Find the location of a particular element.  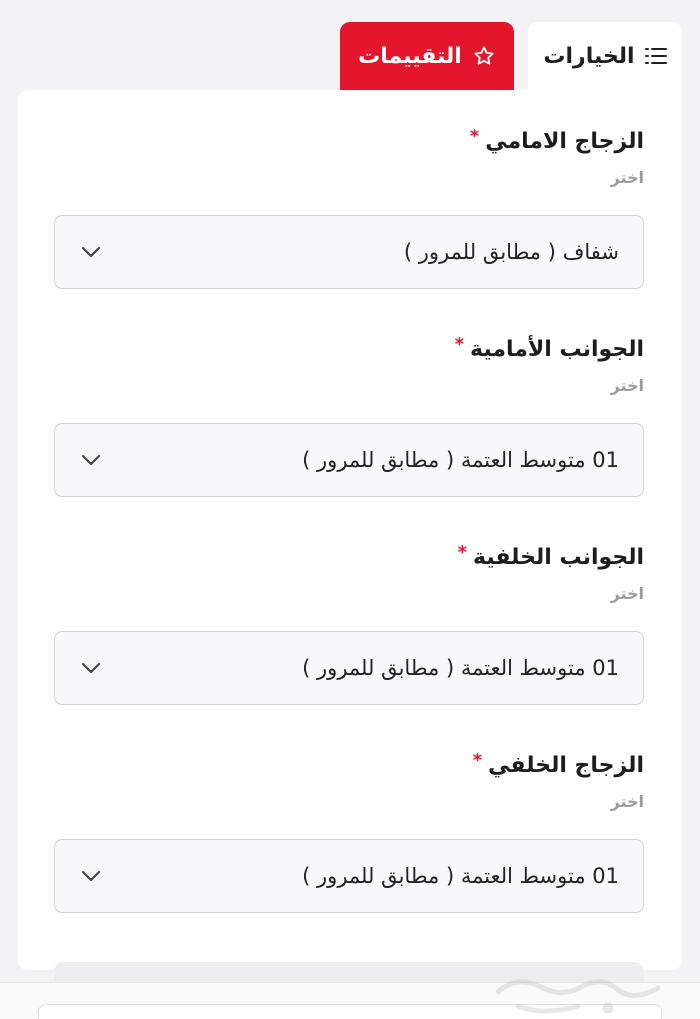

tab-reviews: التقييمات is located at coordinates (427, 56).